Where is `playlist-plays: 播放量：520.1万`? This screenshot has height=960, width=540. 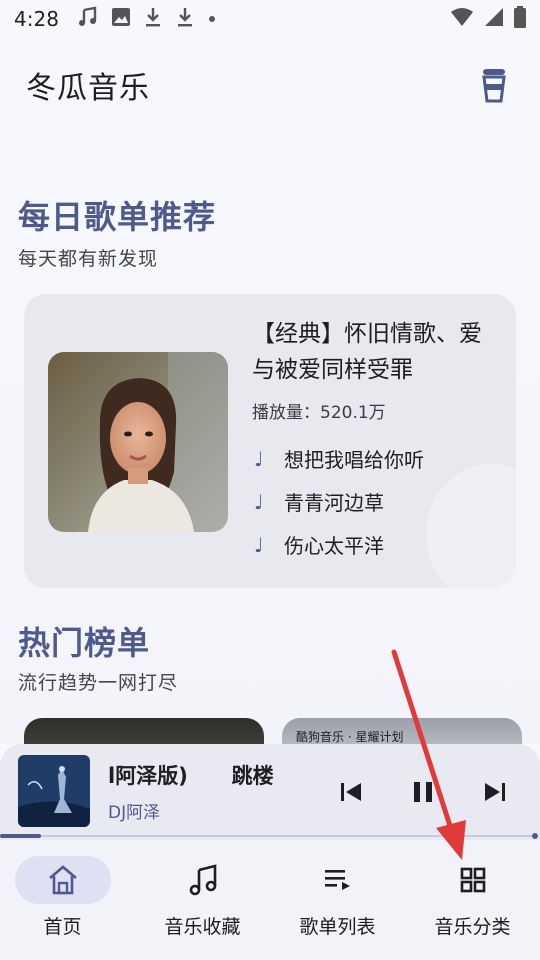
playlist-plays: 播放量：520.1万 is located at coordinates (319, 413).